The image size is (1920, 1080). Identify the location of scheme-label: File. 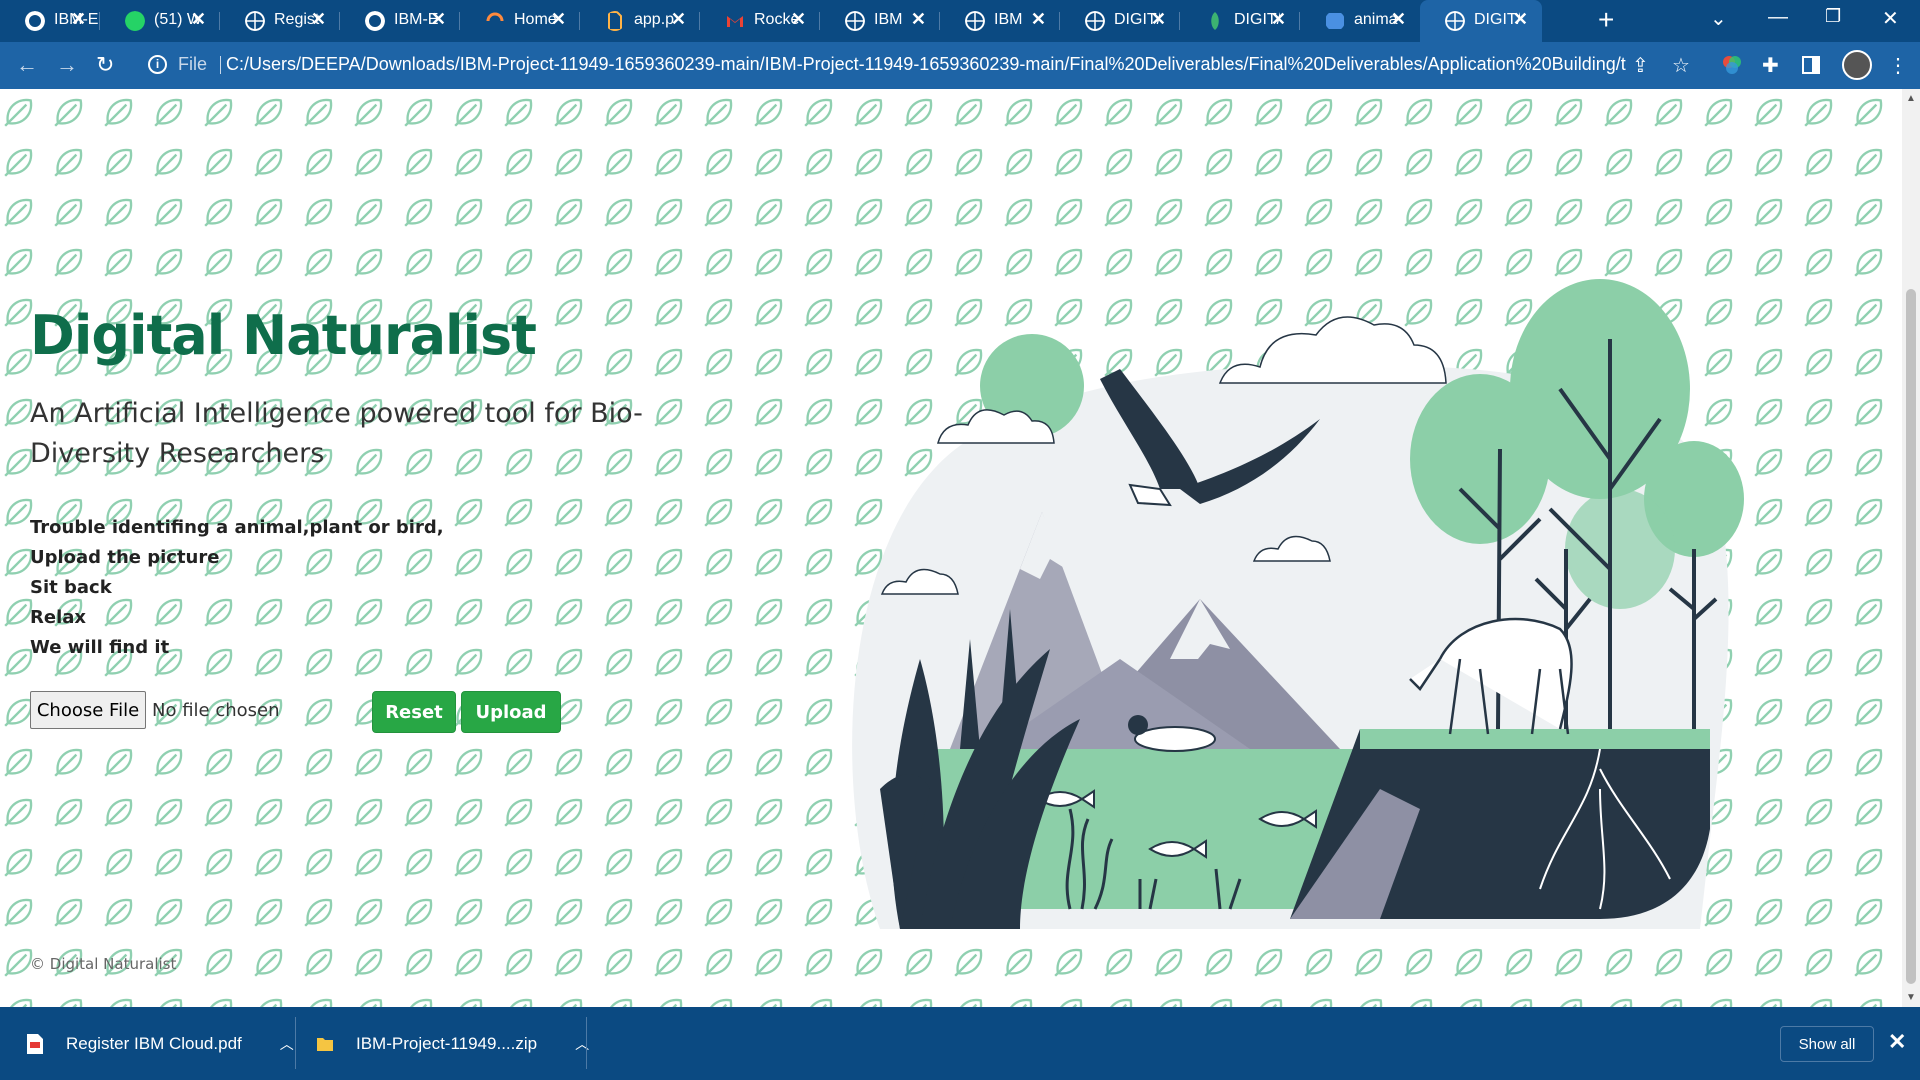
(193, 64).